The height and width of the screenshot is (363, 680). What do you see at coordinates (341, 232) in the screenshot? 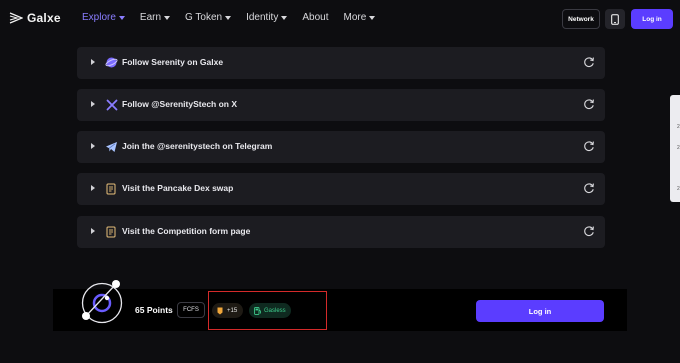
I see `task-row: Visit the Competition form page` at bounding box center [341, 232].